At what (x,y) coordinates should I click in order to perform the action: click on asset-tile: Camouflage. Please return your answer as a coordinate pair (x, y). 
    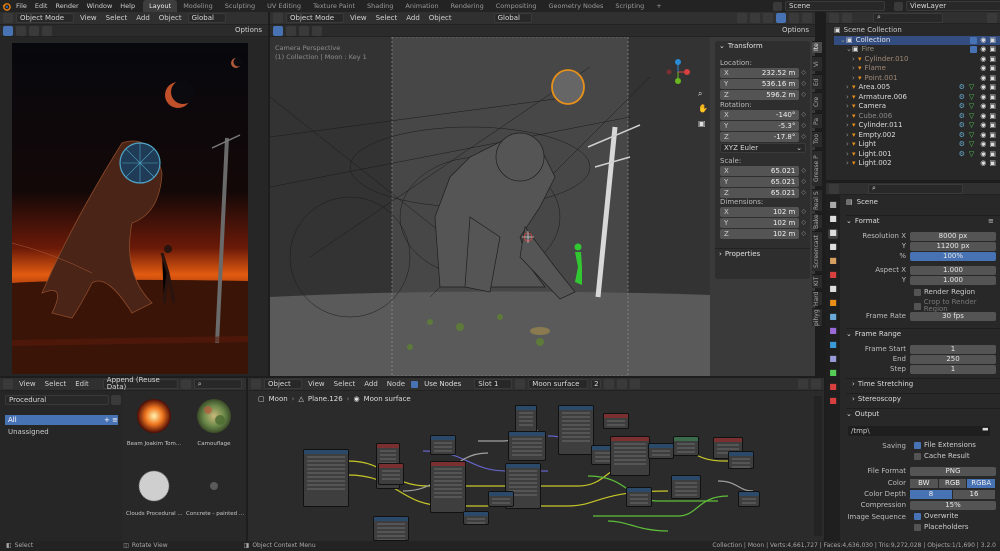
    Looking at the image, I should click on (214, 427).